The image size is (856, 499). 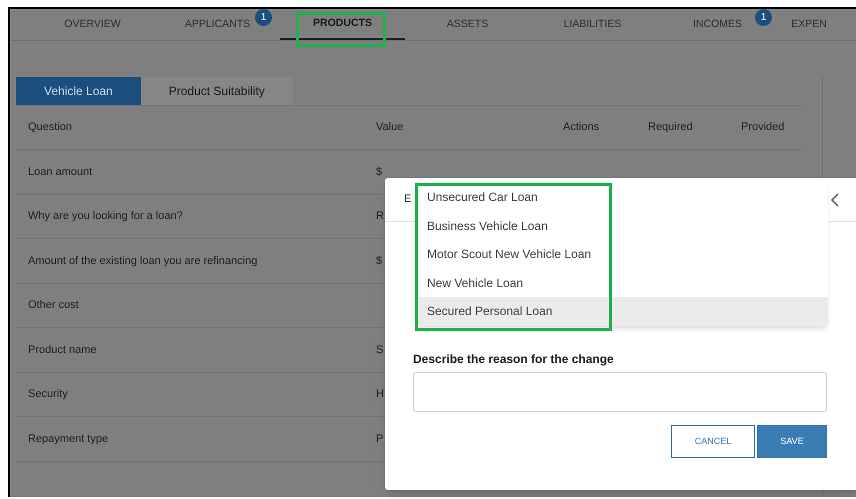 I want to click on reason-field, so click(x=620, y=392).